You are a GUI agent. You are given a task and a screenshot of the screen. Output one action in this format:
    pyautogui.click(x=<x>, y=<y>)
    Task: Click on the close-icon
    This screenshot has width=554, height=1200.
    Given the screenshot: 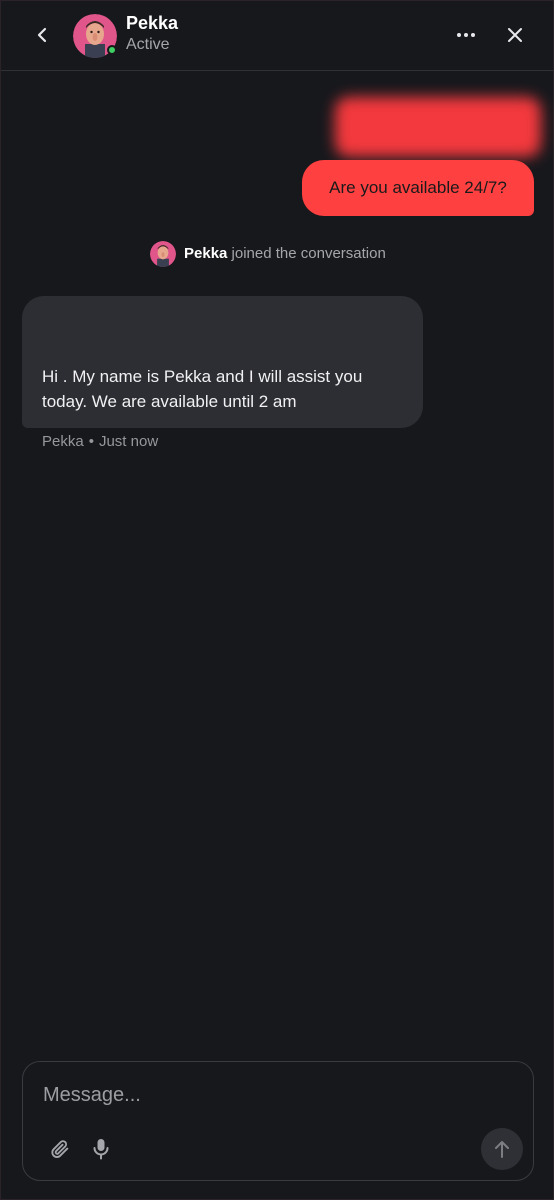 What is the action you would take?
    pyautogui.click(x=515, y=35)
    